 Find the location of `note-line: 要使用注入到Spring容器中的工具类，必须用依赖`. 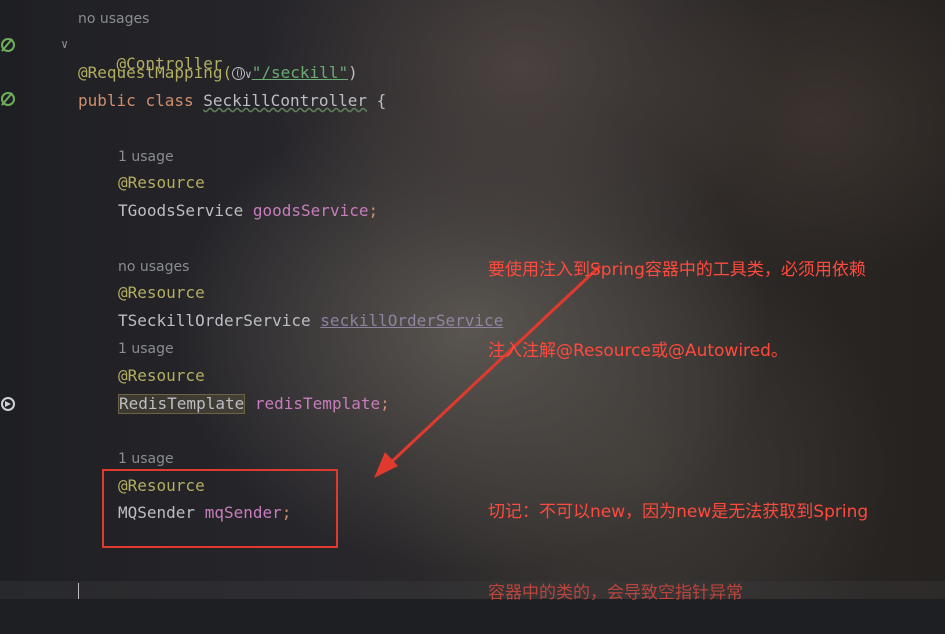

note-line: 要使用注入到Spring容器中的工具类，必须用依赖 is located at coordinates (677, 270).